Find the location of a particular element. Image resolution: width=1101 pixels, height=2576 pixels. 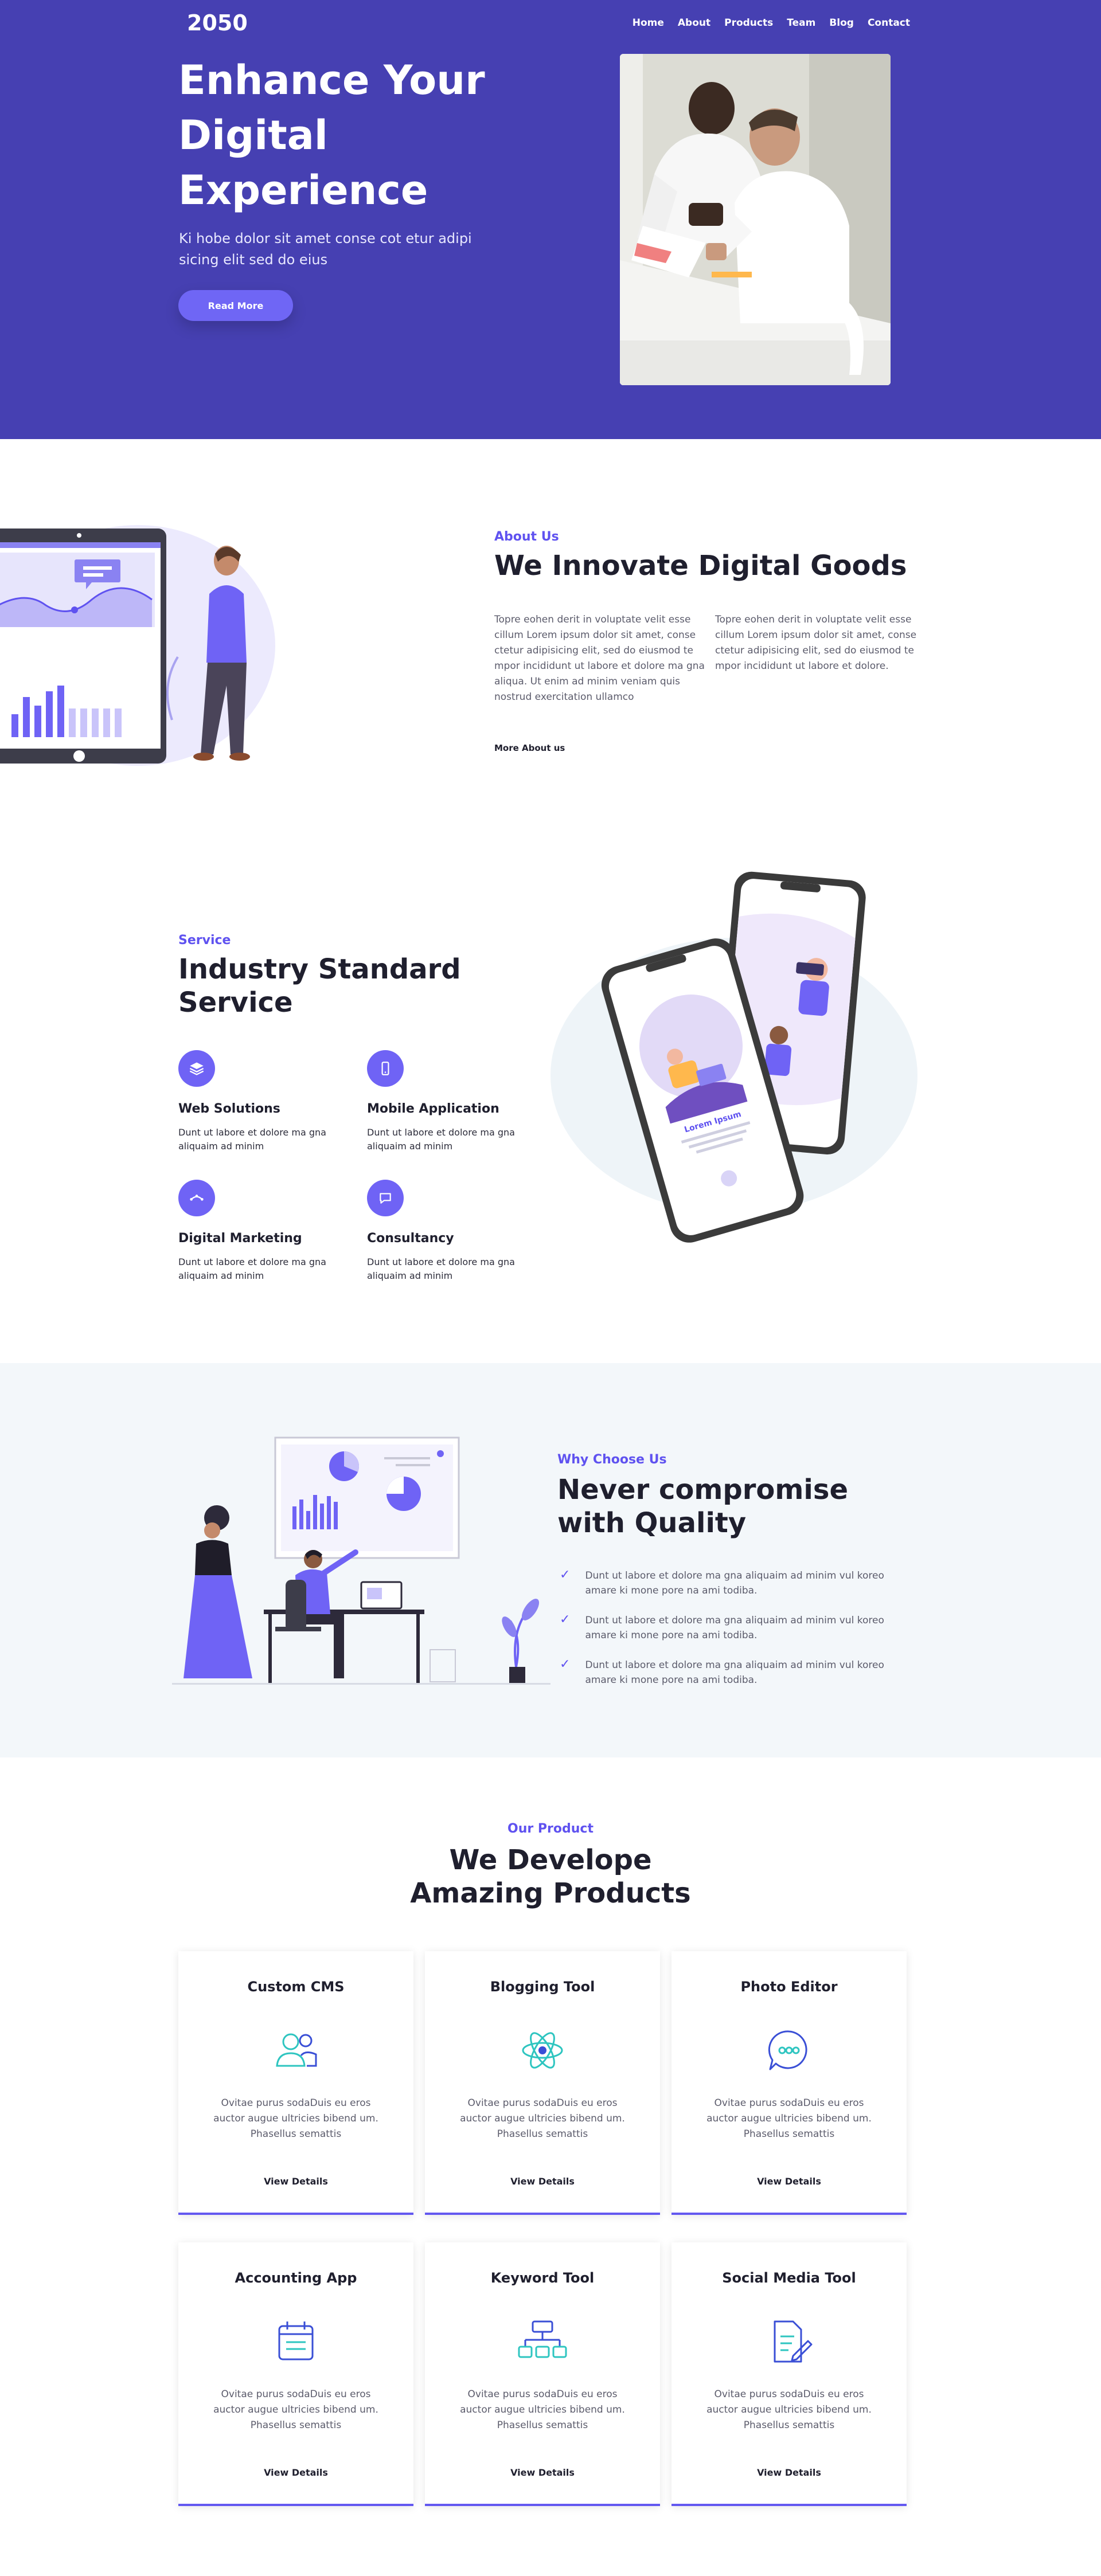

sitemap-icon is located at coordinates (542, 2339).